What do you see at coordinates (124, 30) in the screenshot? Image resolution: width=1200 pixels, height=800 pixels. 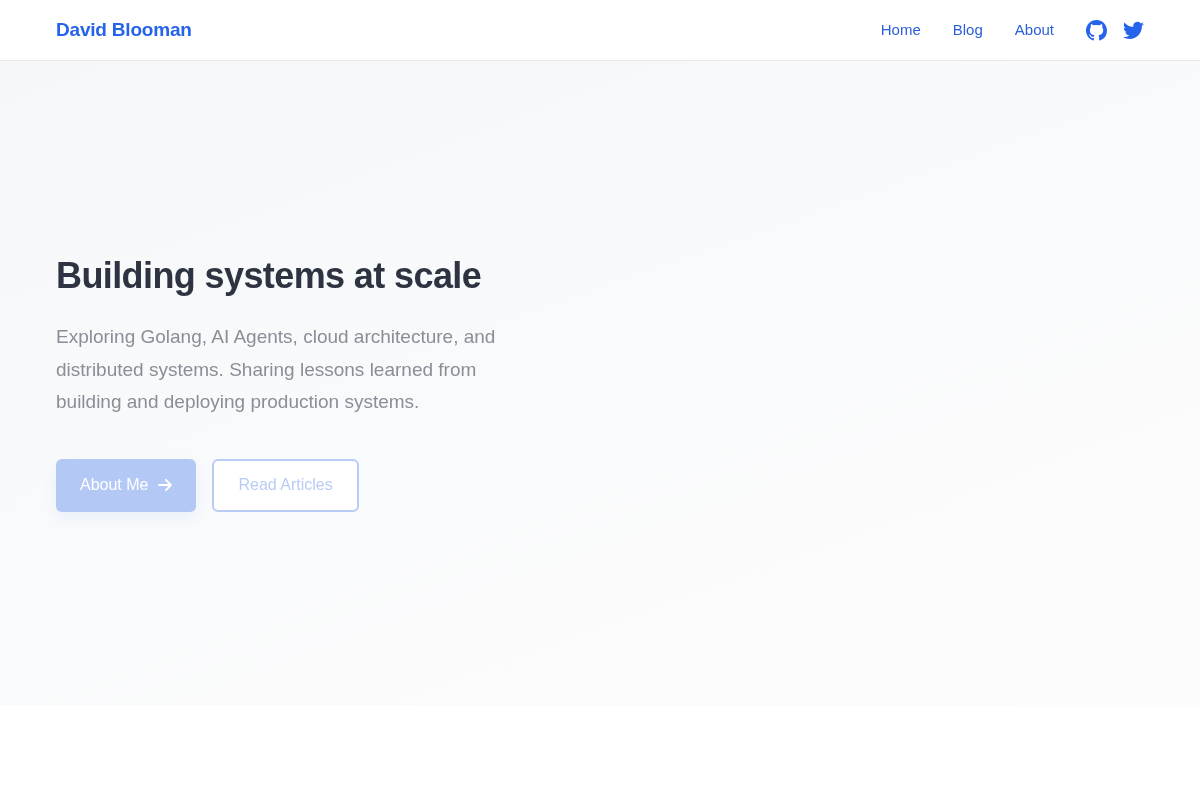 I see `brand-link: David Blooman` at bounding box center [124, 30].